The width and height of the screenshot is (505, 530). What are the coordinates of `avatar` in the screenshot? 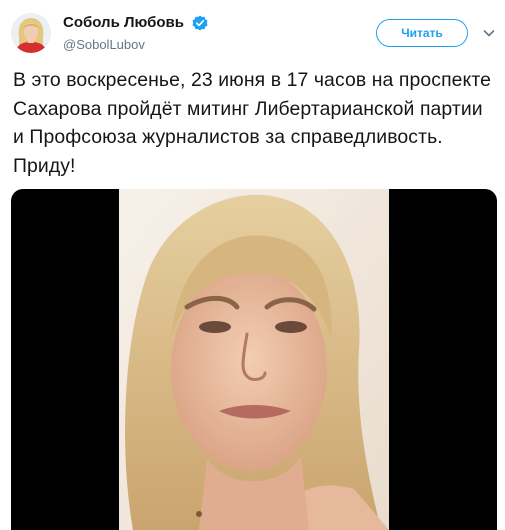 It's located at (31, 33).